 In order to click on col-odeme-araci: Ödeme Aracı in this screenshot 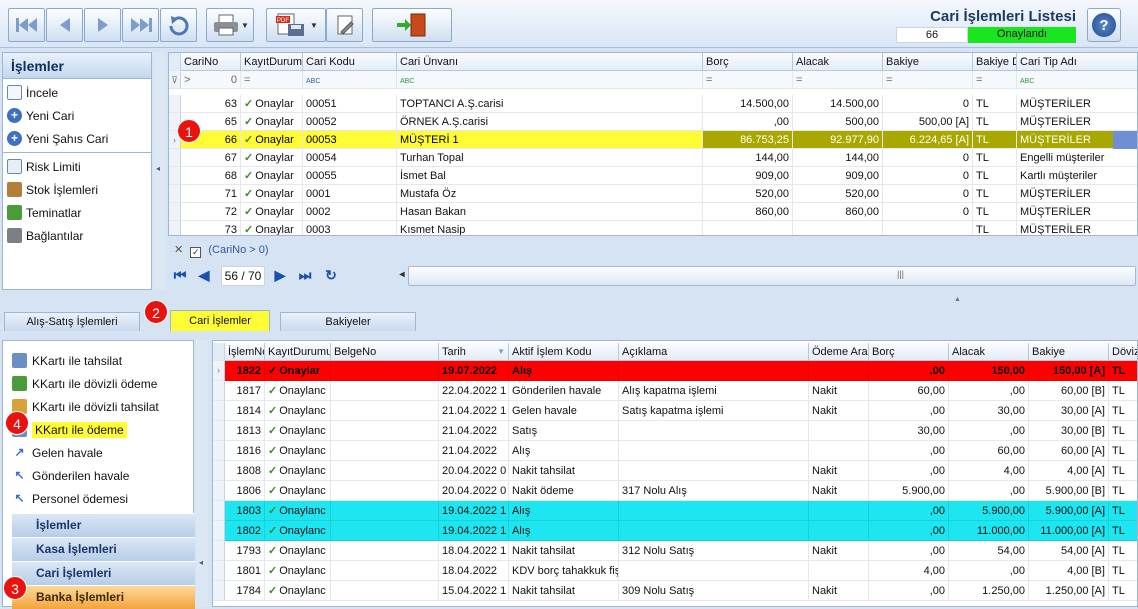, I will do `click(839, 352)`.